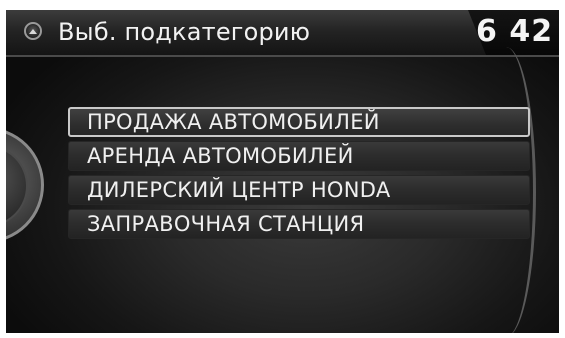 The height and width of the screenshot is (338, 565). I want to click on list-item-gas-station: ЗАПРАВОЧНАЯ СТАНЦИЯ, so click(299, 224).